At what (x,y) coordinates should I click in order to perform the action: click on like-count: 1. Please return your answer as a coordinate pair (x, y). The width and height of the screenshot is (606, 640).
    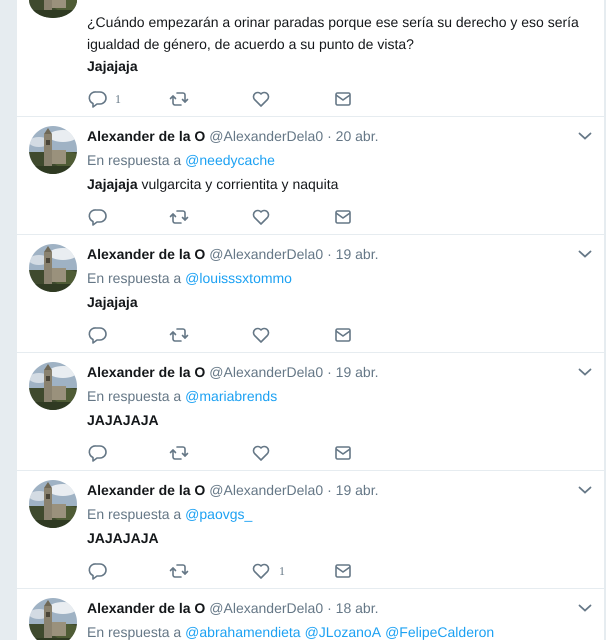
    Looking at the image, I should click on (282, 571).